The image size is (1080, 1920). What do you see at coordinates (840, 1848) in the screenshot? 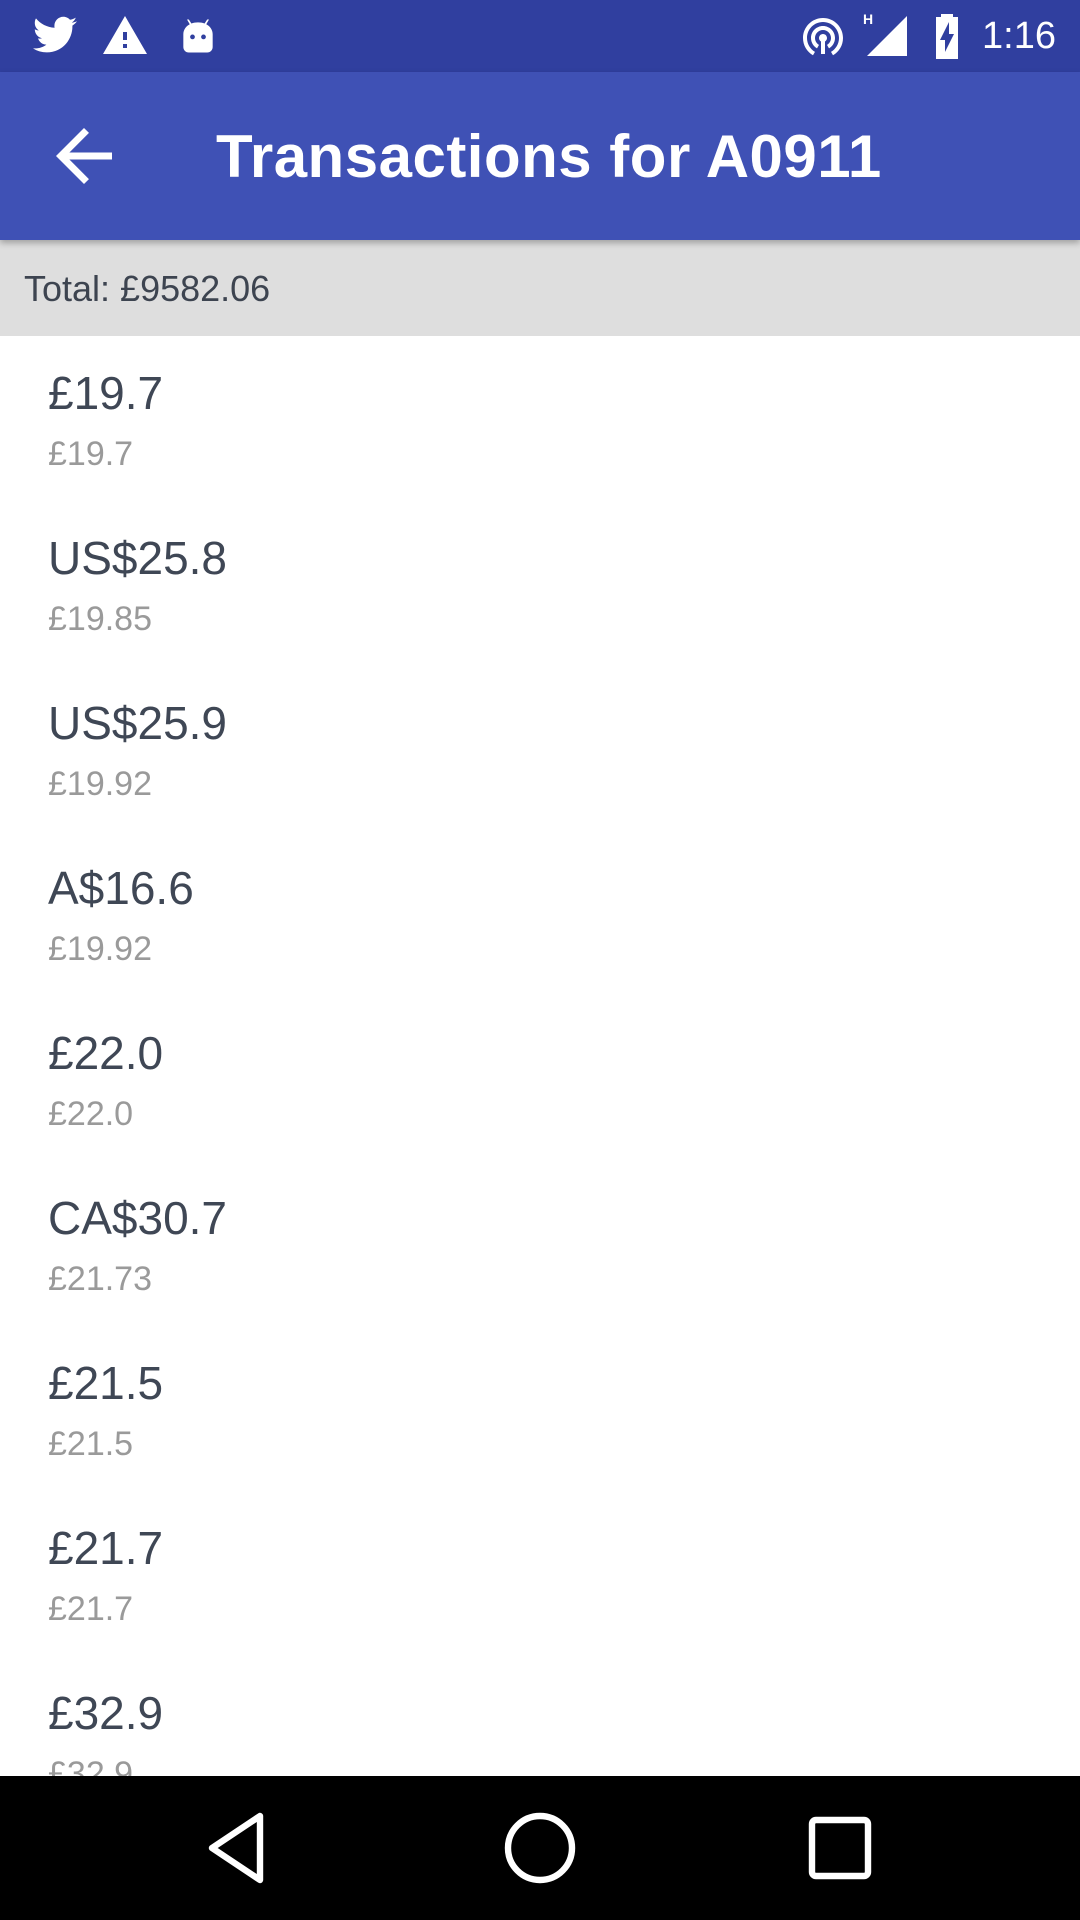
I see `recents-square-icon` at bounding box center [840, 1848].